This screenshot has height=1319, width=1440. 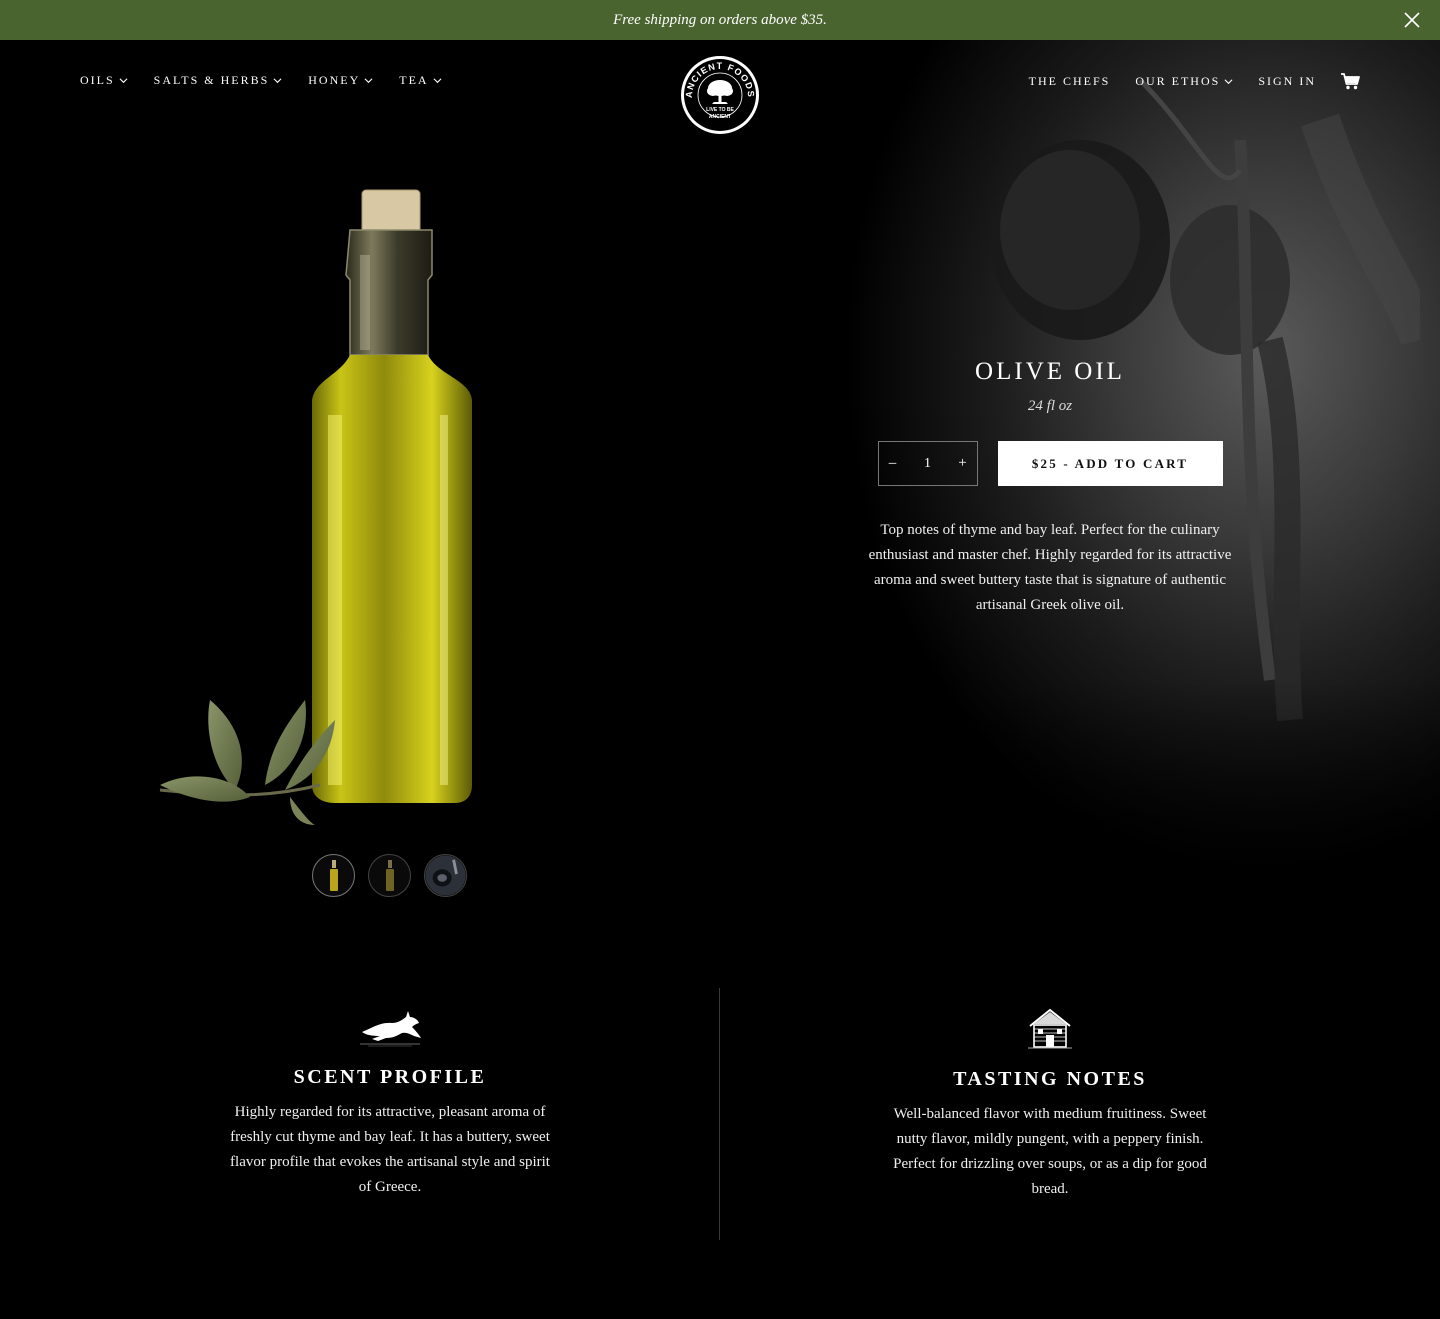 I want to click on nav-label: SALTS & HERBS, so click(x=211, y=80).